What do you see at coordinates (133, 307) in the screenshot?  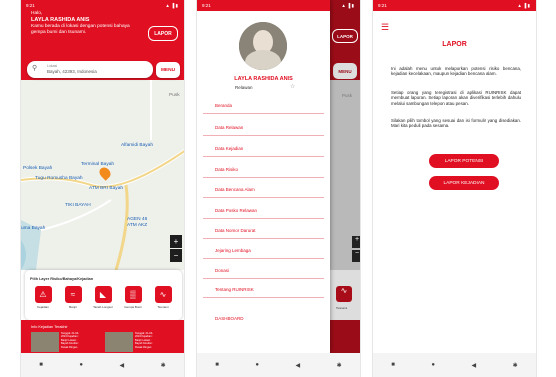 I see `category-label: Gempa Bumi` at bounding box center [133, 307].